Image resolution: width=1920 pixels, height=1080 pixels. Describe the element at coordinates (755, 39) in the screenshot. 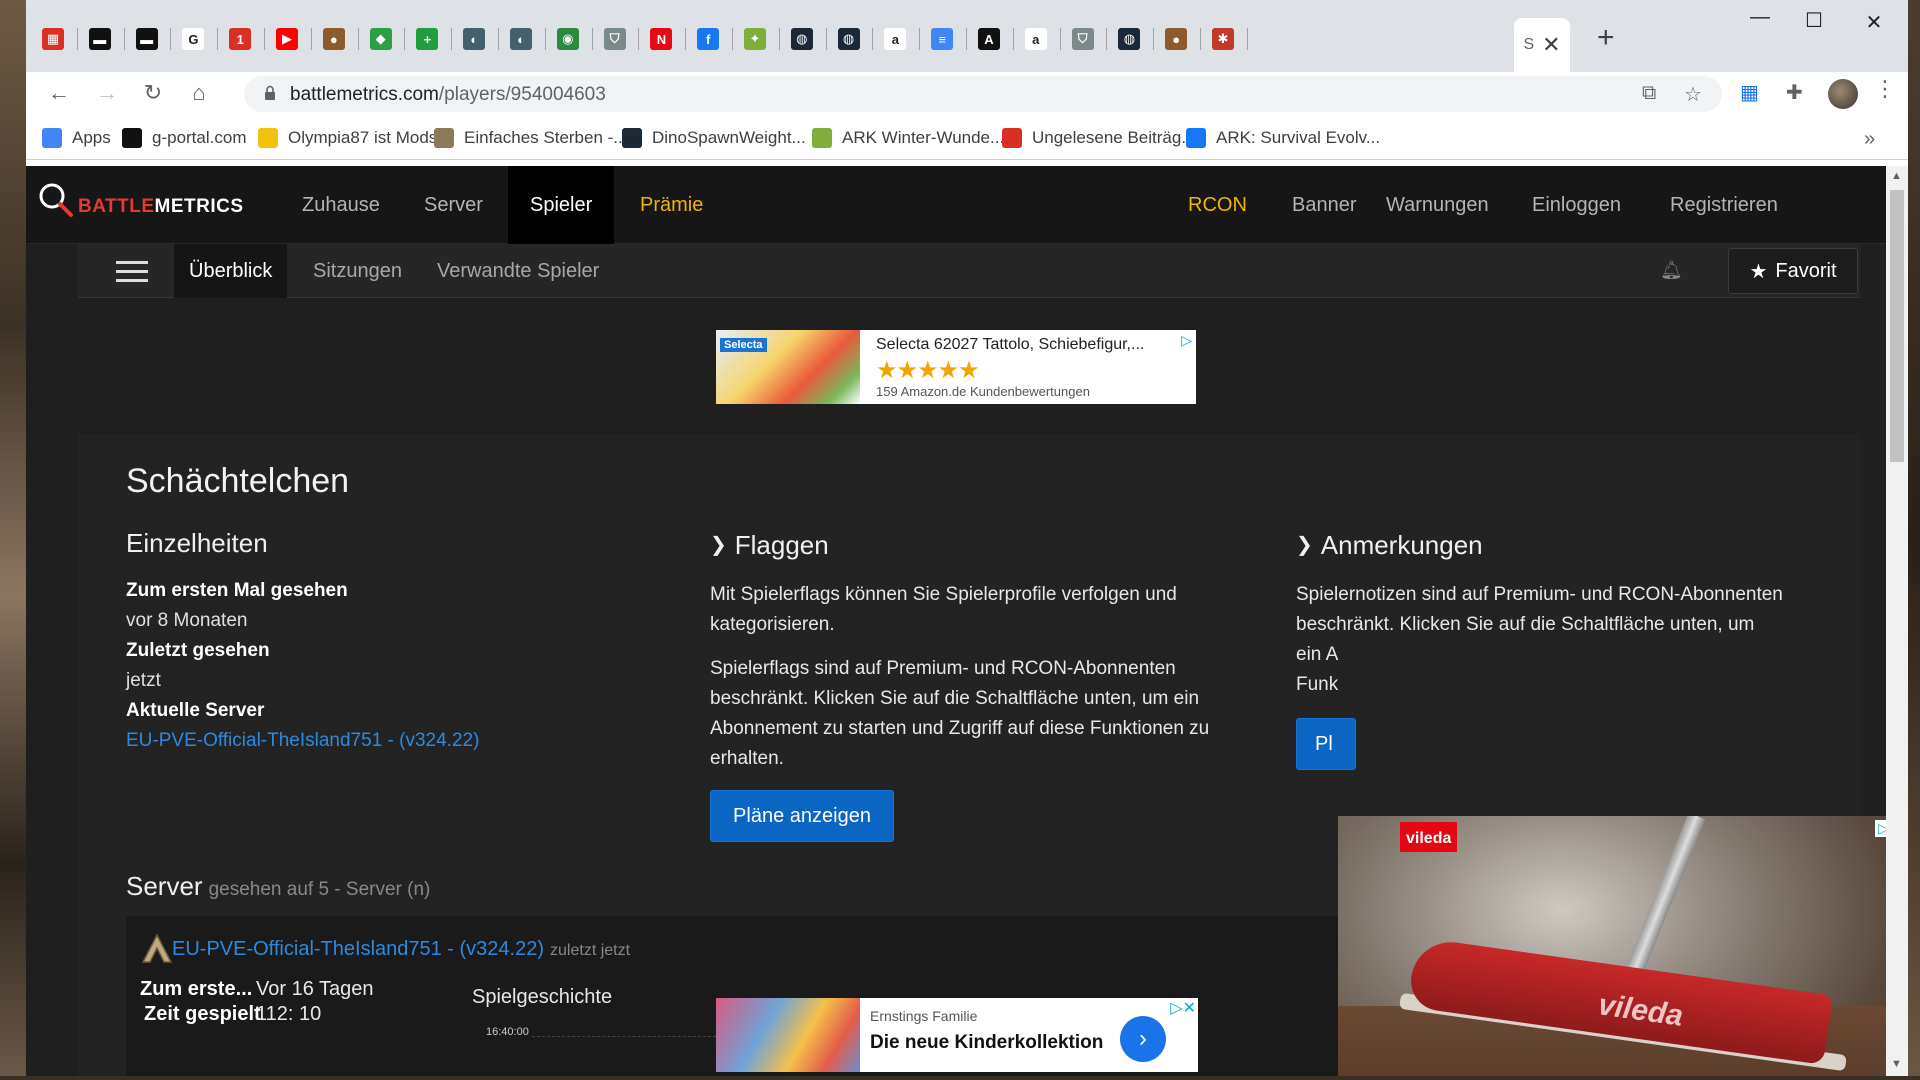

I see `bird-icon: ✦` at that location.